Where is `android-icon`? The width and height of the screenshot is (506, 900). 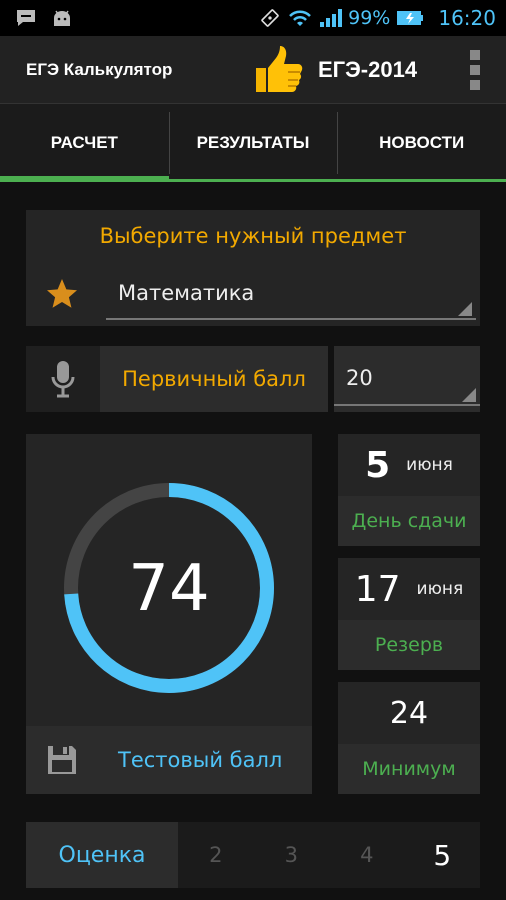
android-icon is located at coordinates (62, 18).